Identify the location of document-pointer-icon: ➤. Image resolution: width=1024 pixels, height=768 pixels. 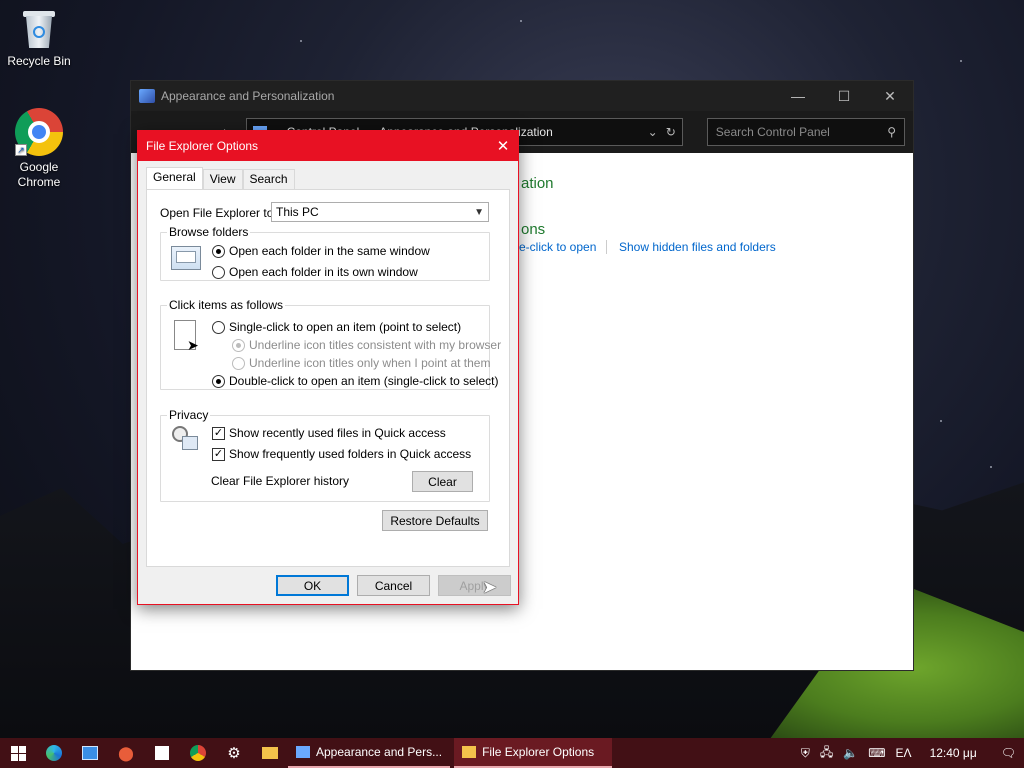
(186, 336).